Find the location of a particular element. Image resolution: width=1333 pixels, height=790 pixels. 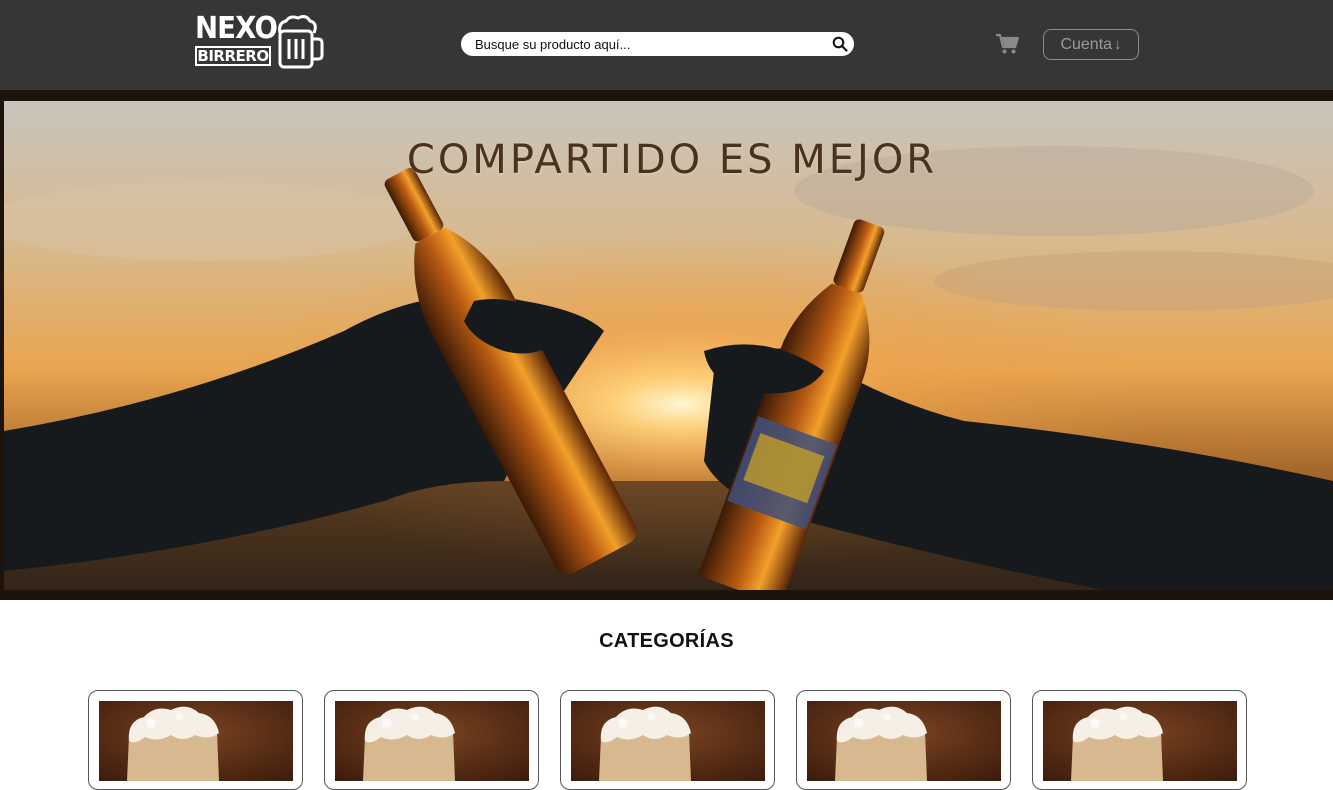

cart-icon is located at coordinates (1007, 44).